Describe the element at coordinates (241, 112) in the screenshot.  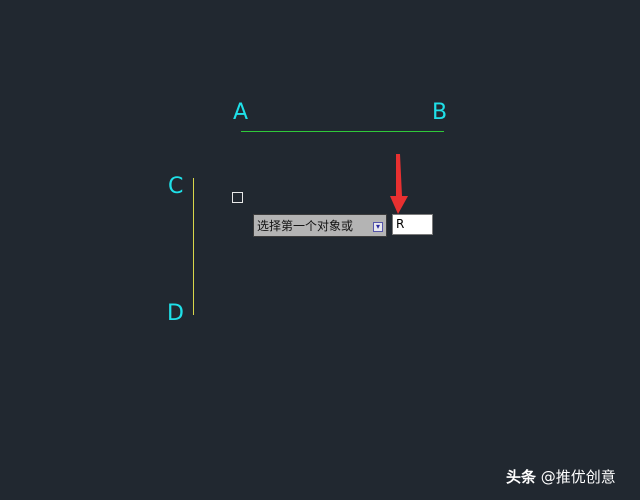
I see `point-label-a: A` at that location.